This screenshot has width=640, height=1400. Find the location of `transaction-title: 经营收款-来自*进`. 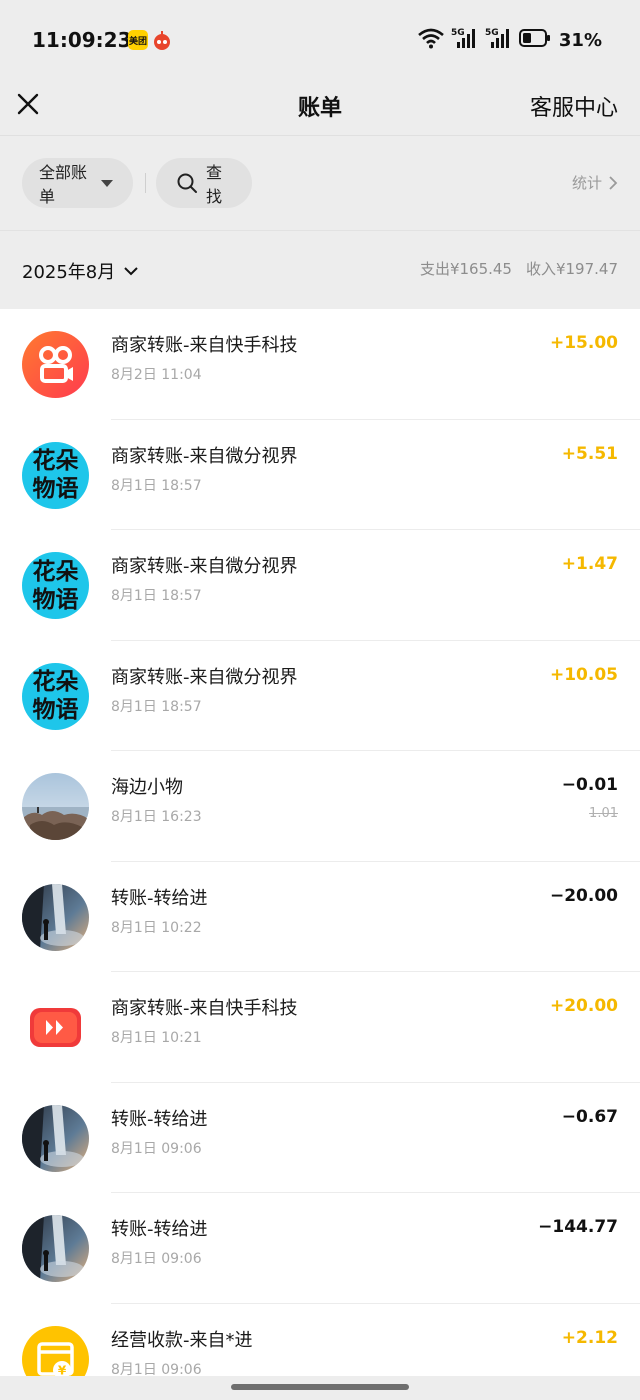

transaction-title: 经营收款-来自*进 is located at coordinates (182, 1340).